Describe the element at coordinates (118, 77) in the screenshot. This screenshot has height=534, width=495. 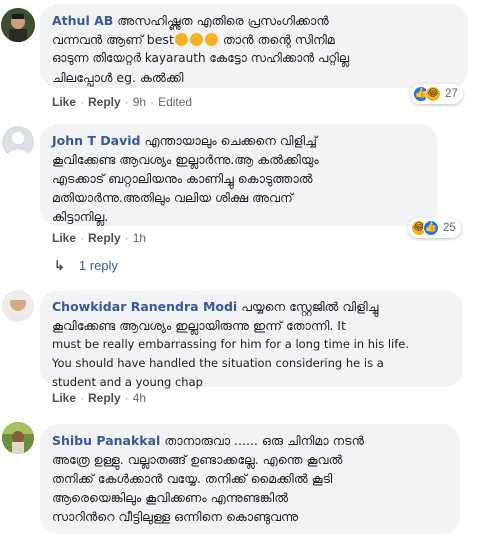
I see `comment-text-line: ചിലപ്പോൾ eg. കൽക്കി` at that location.